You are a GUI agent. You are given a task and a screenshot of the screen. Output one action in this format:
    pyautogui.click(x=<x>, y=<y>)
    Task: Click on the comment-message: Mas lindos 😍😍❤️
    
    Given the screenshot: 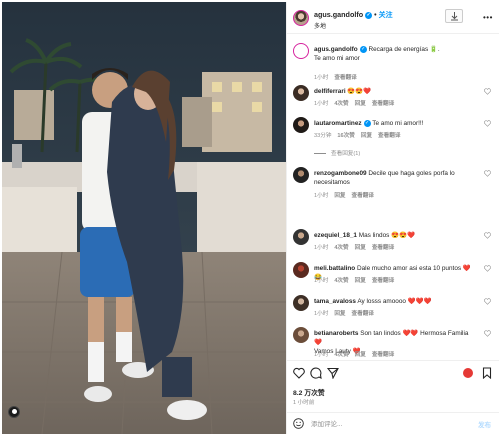 What is the action you would take?
    pyautogui.click(x=386, y=235)
    